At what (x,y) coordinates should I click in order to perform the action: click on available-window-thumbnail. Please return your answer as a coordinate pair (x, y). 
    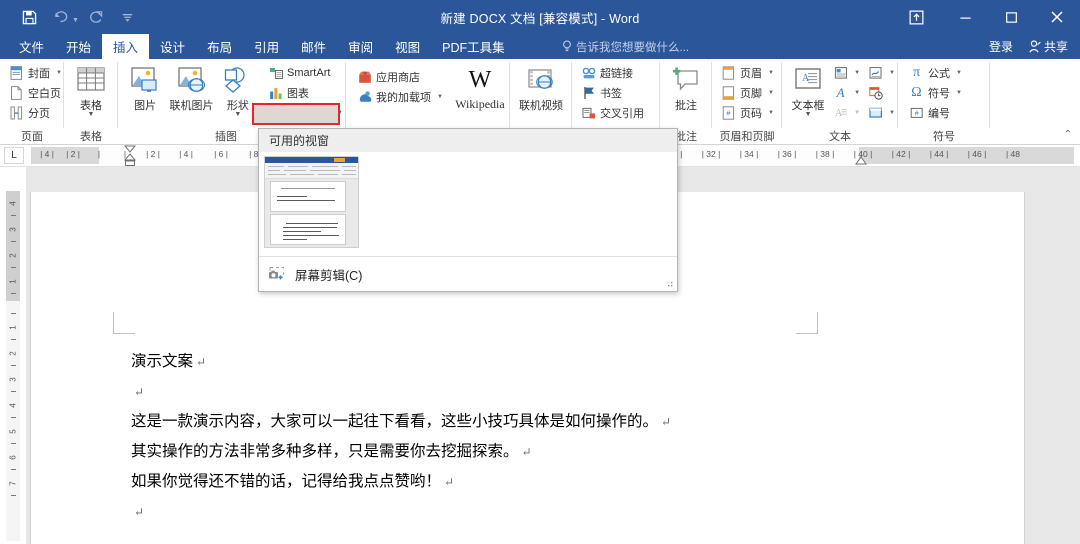
    Looking at the image, I should click on (311, 202).